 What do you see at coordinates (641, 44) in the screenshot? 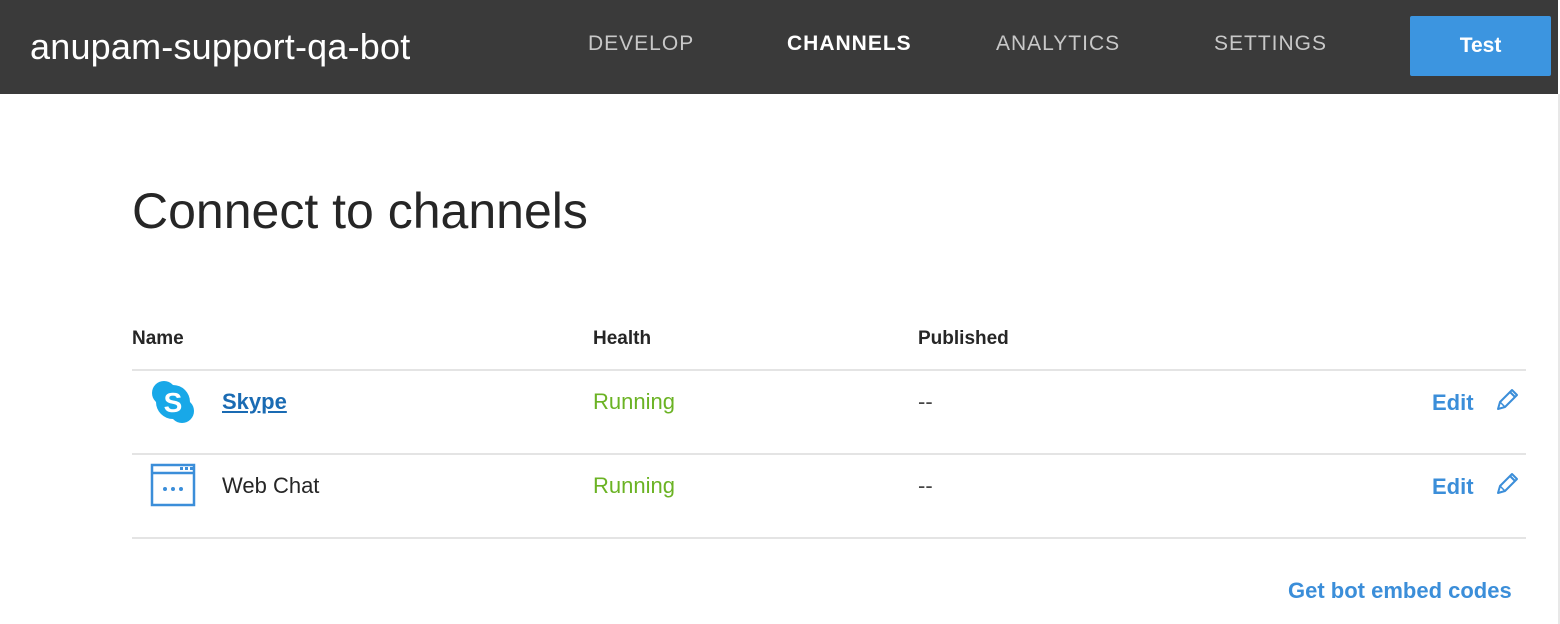
I see `tab-develop: DEVELOP` at bounding box center [641, 44].